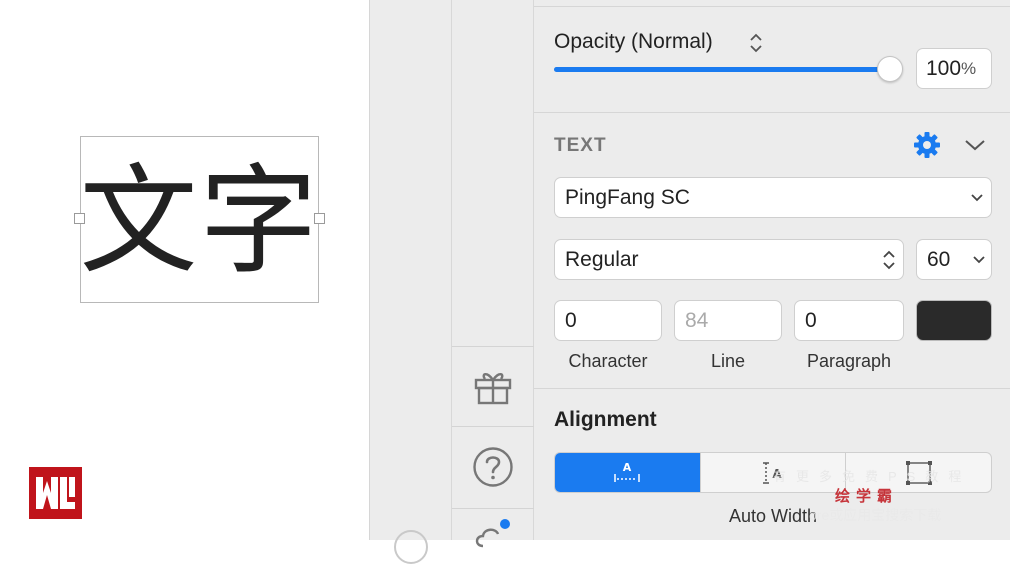 This screenshot has width=1010, height=588. What do you see at coordinates (571, 320) in the screenshot?
I see `character-spacing-value: 0` at bounding box center [571, 320].